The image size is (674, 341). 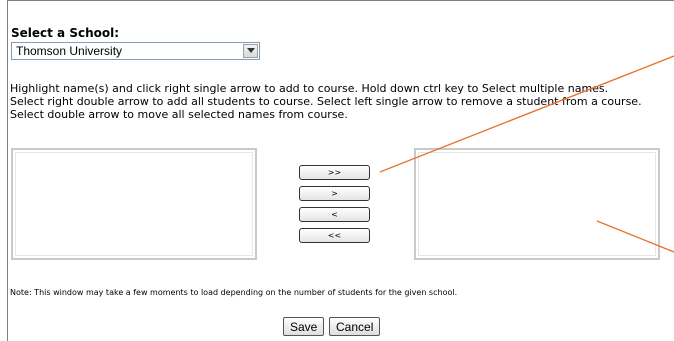 I want to click on chevron-down-icon, so click(x=251, y=50).